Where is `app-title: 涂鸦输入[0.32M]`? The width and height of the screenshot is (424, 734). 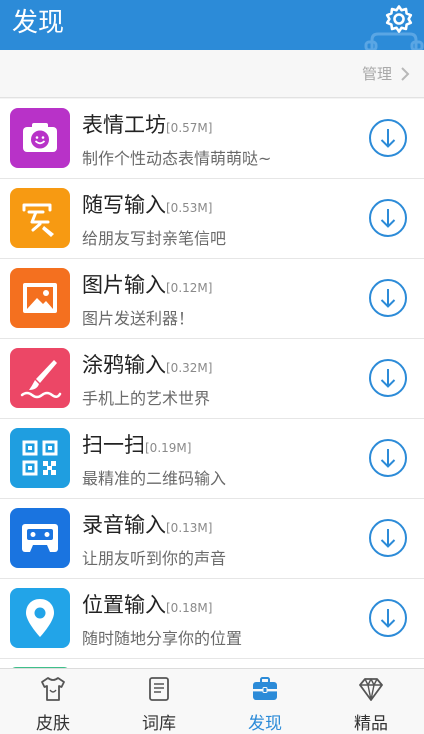
app-title: 涂鸦输入[0.32M] is located at coordinates (147, 364).